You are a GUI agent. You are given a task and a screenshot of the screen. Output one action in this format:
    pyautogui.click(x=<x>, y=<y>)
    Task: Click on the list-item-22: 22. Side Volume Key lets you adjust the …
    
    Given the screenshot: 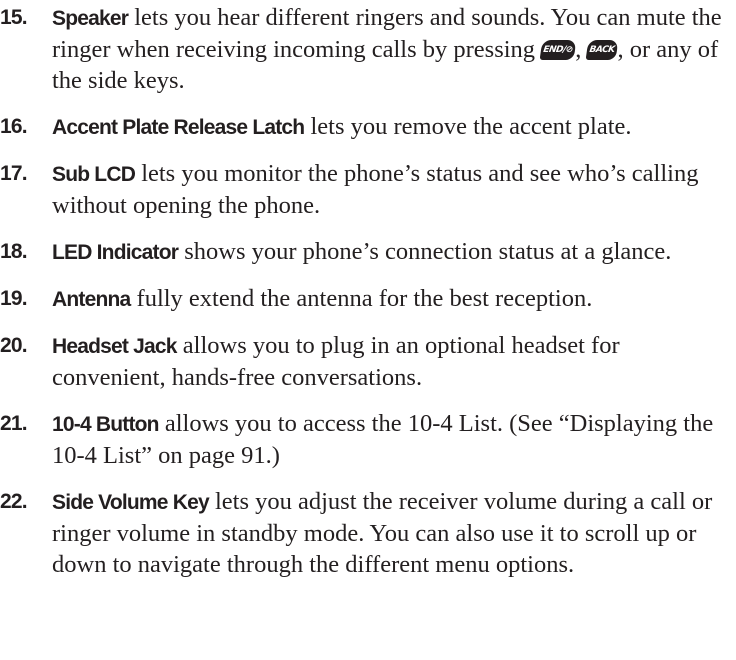 What is the action you would take?
    pyautogui.click(x=368, y=533)
    